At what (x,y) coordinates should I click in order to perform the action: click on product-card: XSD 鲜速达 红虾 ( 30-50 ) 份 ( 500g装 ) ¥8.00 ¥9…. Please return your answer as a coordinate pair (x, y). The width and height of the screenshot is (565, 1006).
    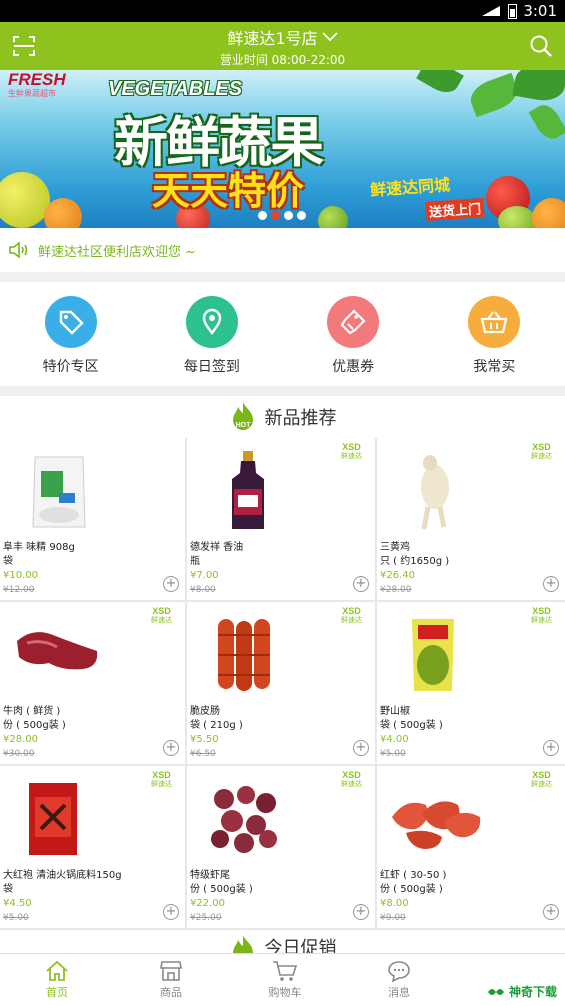
    Looking at the image, I should click on (471, 847).